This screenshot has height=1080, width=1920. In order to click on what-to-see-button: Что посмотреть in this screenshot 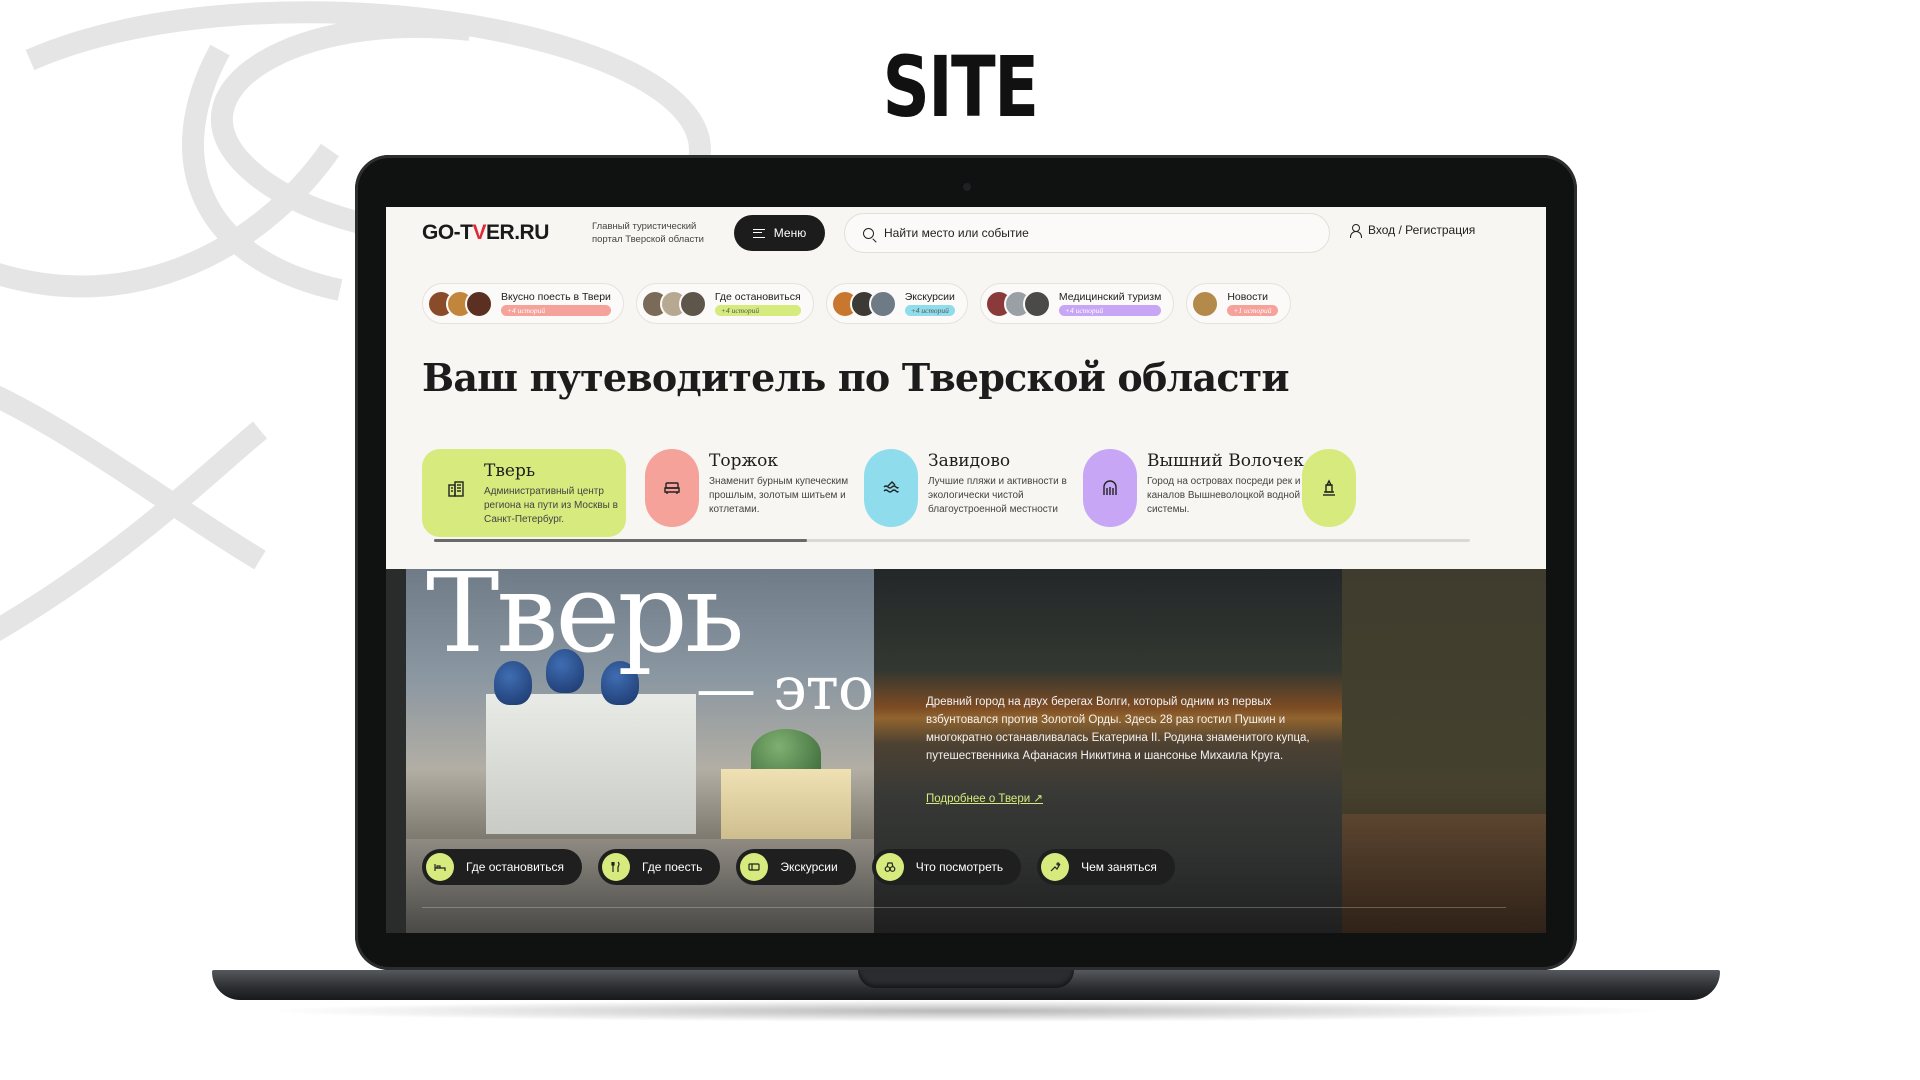, I will do `click(946, 867)`.